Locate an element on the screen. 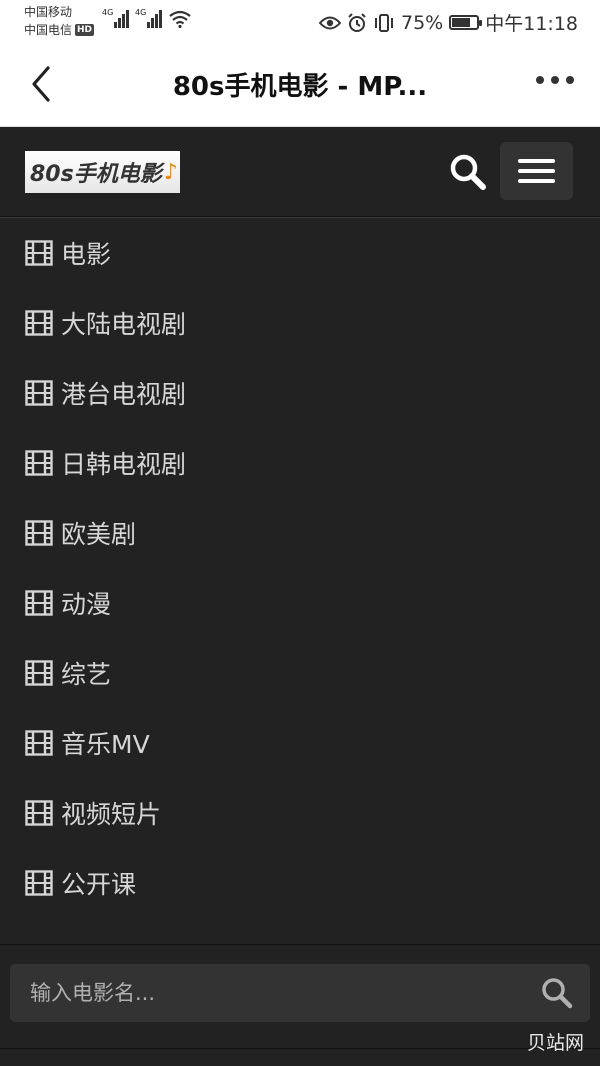 The width and height of the screenshot is (600, 1066). menu-item-7: 音乐MV is located at coordinates (300, 743).